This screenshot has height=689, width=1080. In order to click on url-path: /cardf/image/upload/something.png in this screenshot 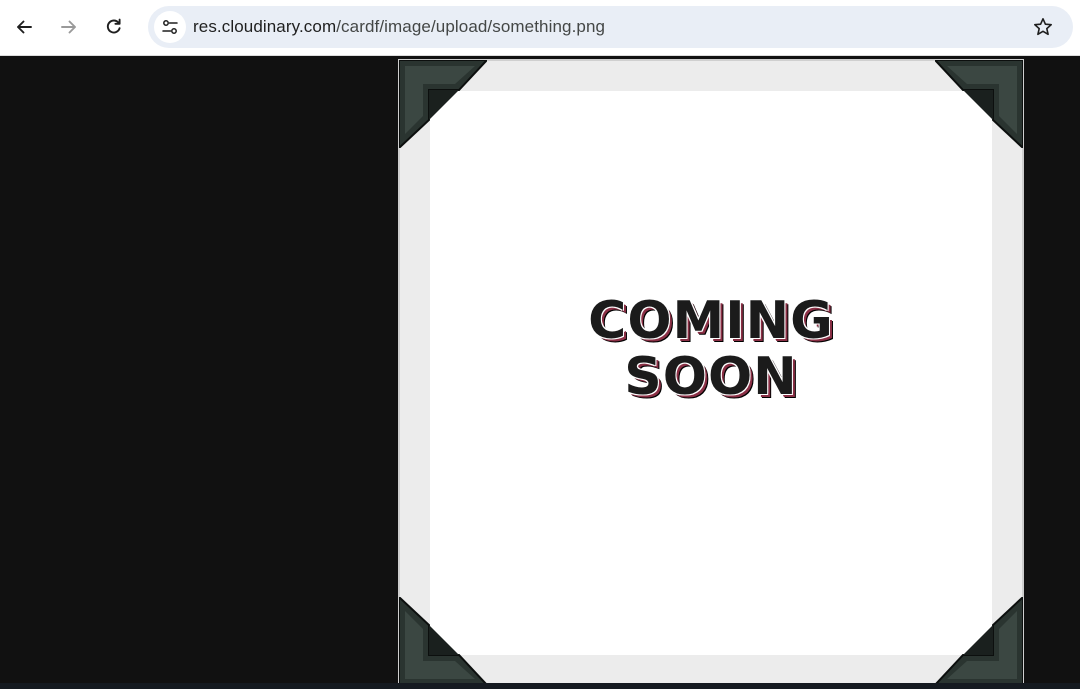, I will do `click(471, 26)`.